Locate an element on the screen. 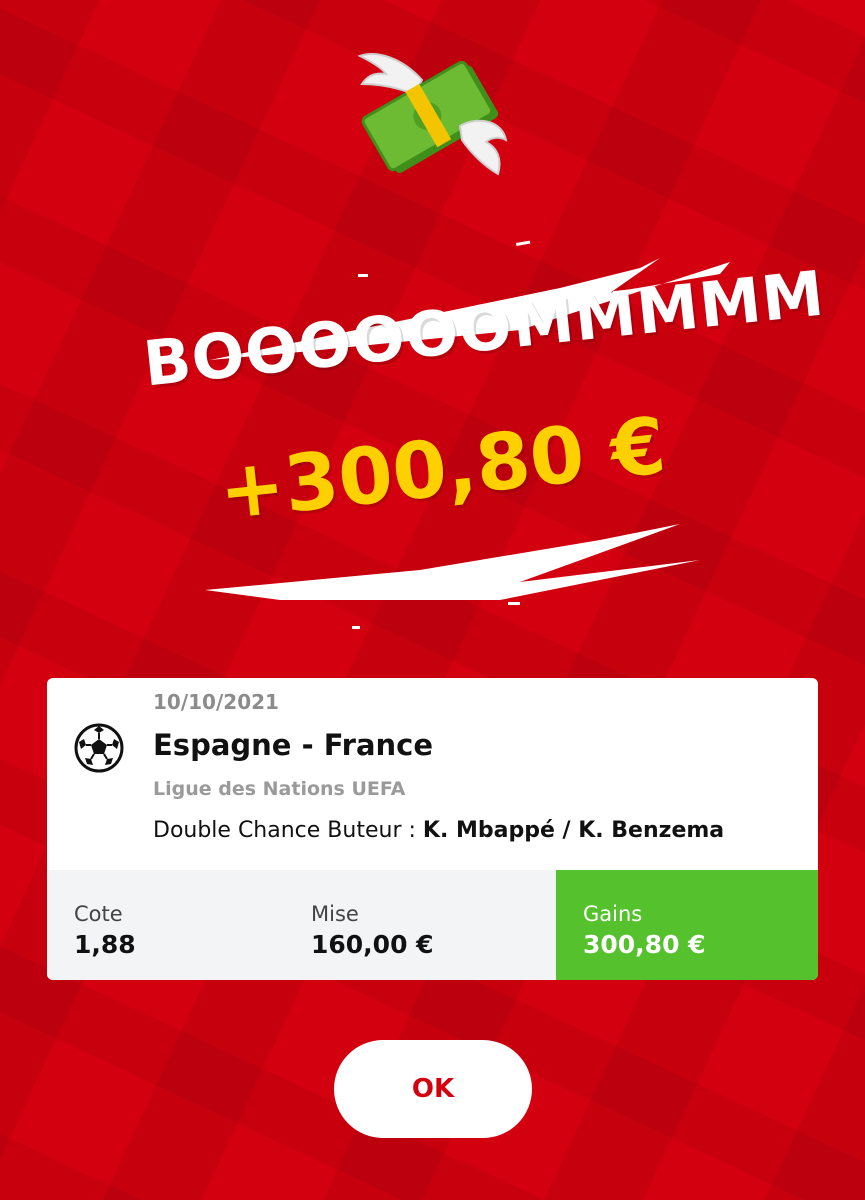 This screenshot has height=1200, width=865. bet-selection: K. Mbappé / K. Benzema is located at coordinates (573, 830).